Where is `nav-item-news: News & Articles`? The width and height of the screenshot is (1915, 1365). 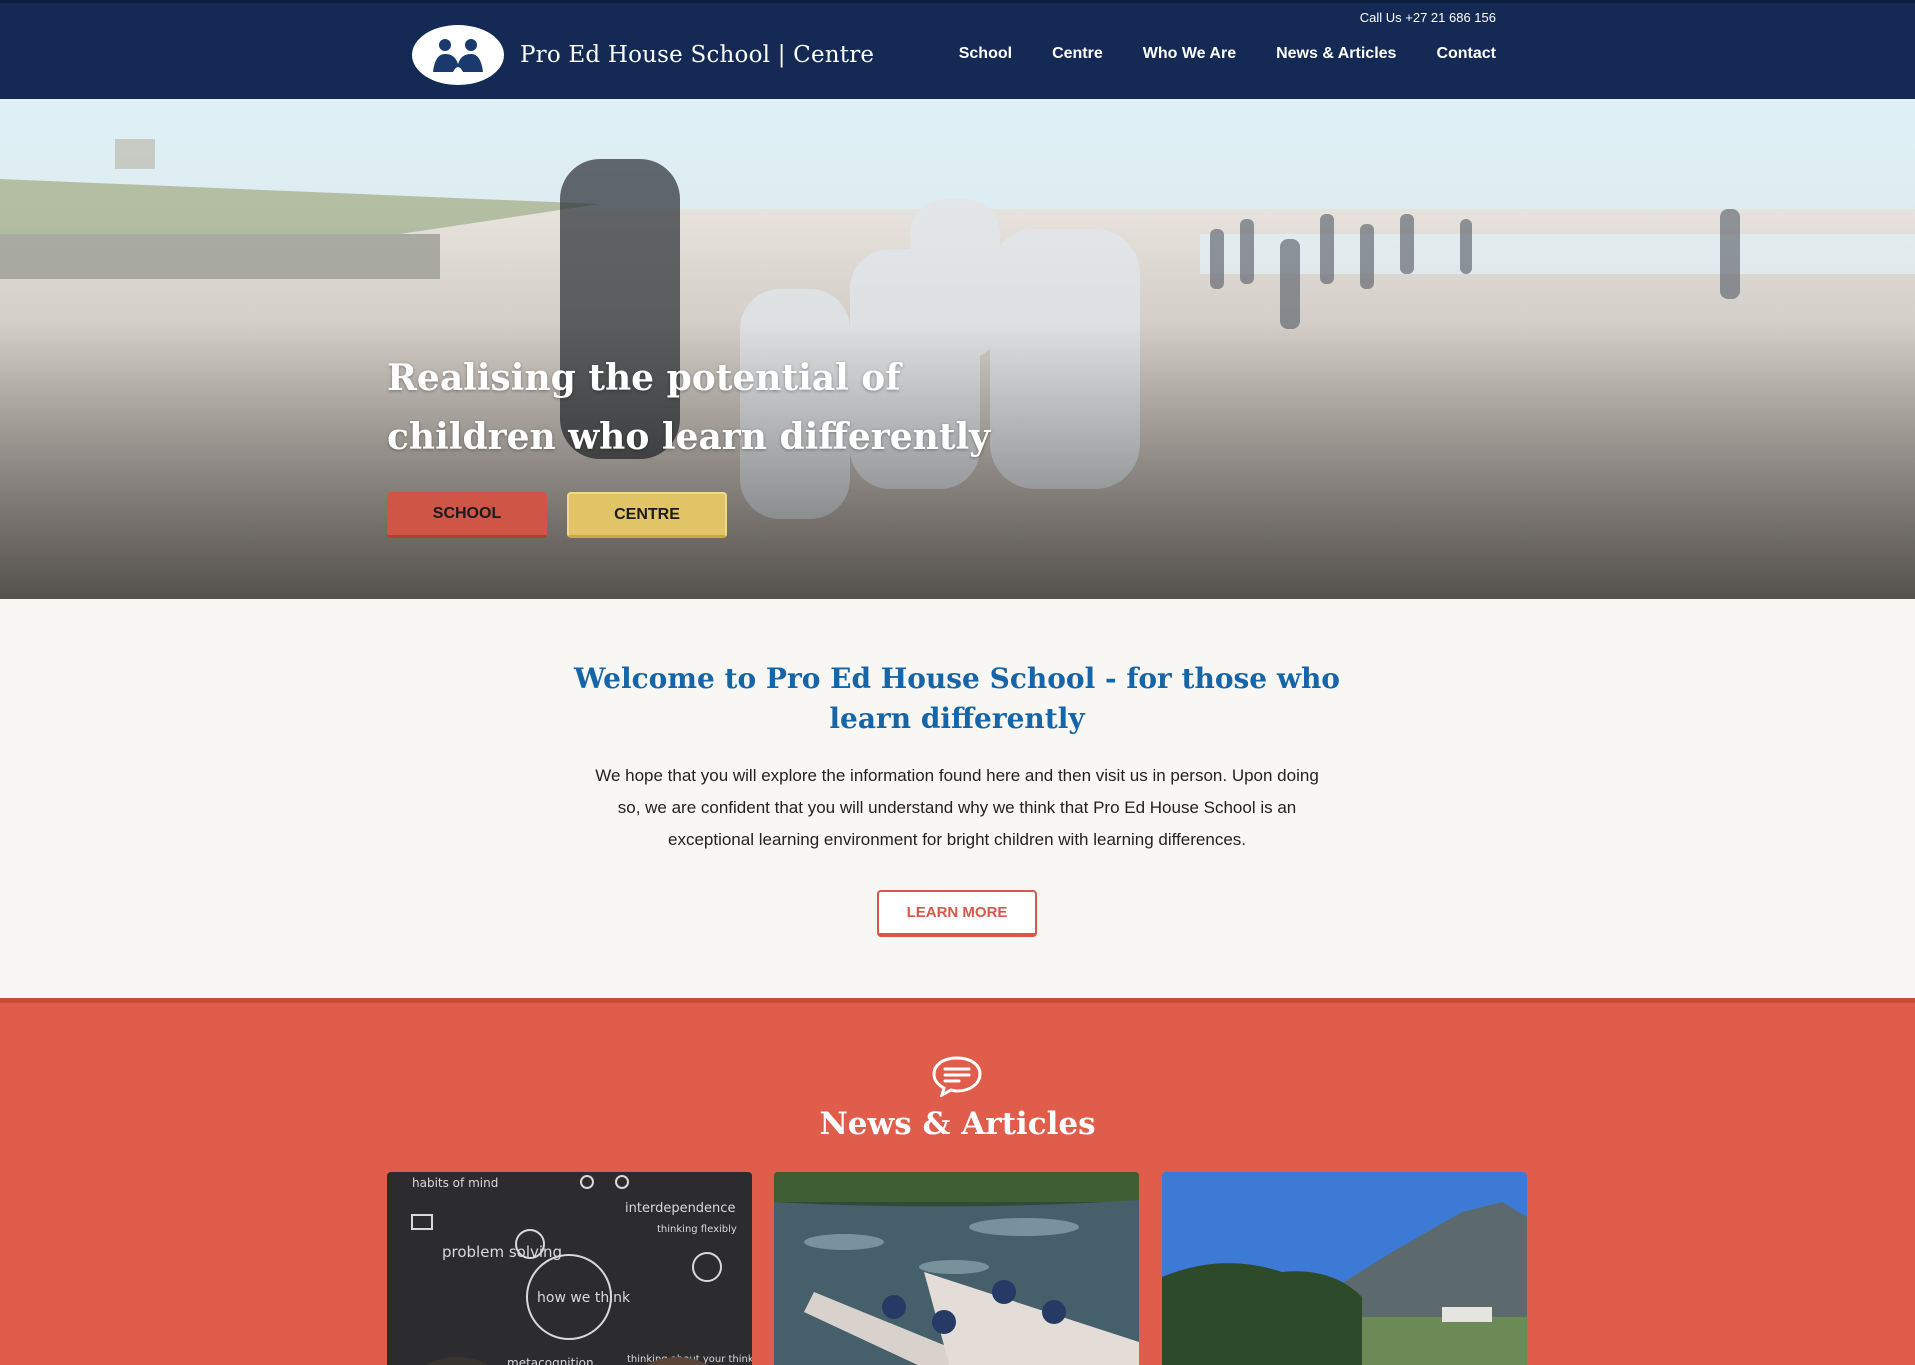
nav-item-news: News & Articles is located at coordinates (1336, 54).